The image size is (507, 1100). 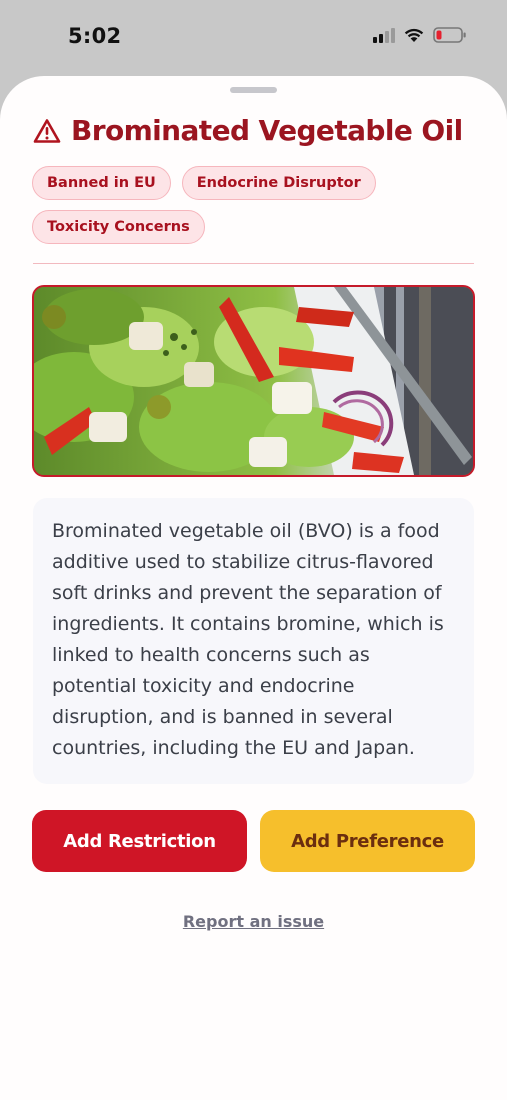 I want to click on tag-banned-in-eu: Banned in EU, so click(x=101, y=183).